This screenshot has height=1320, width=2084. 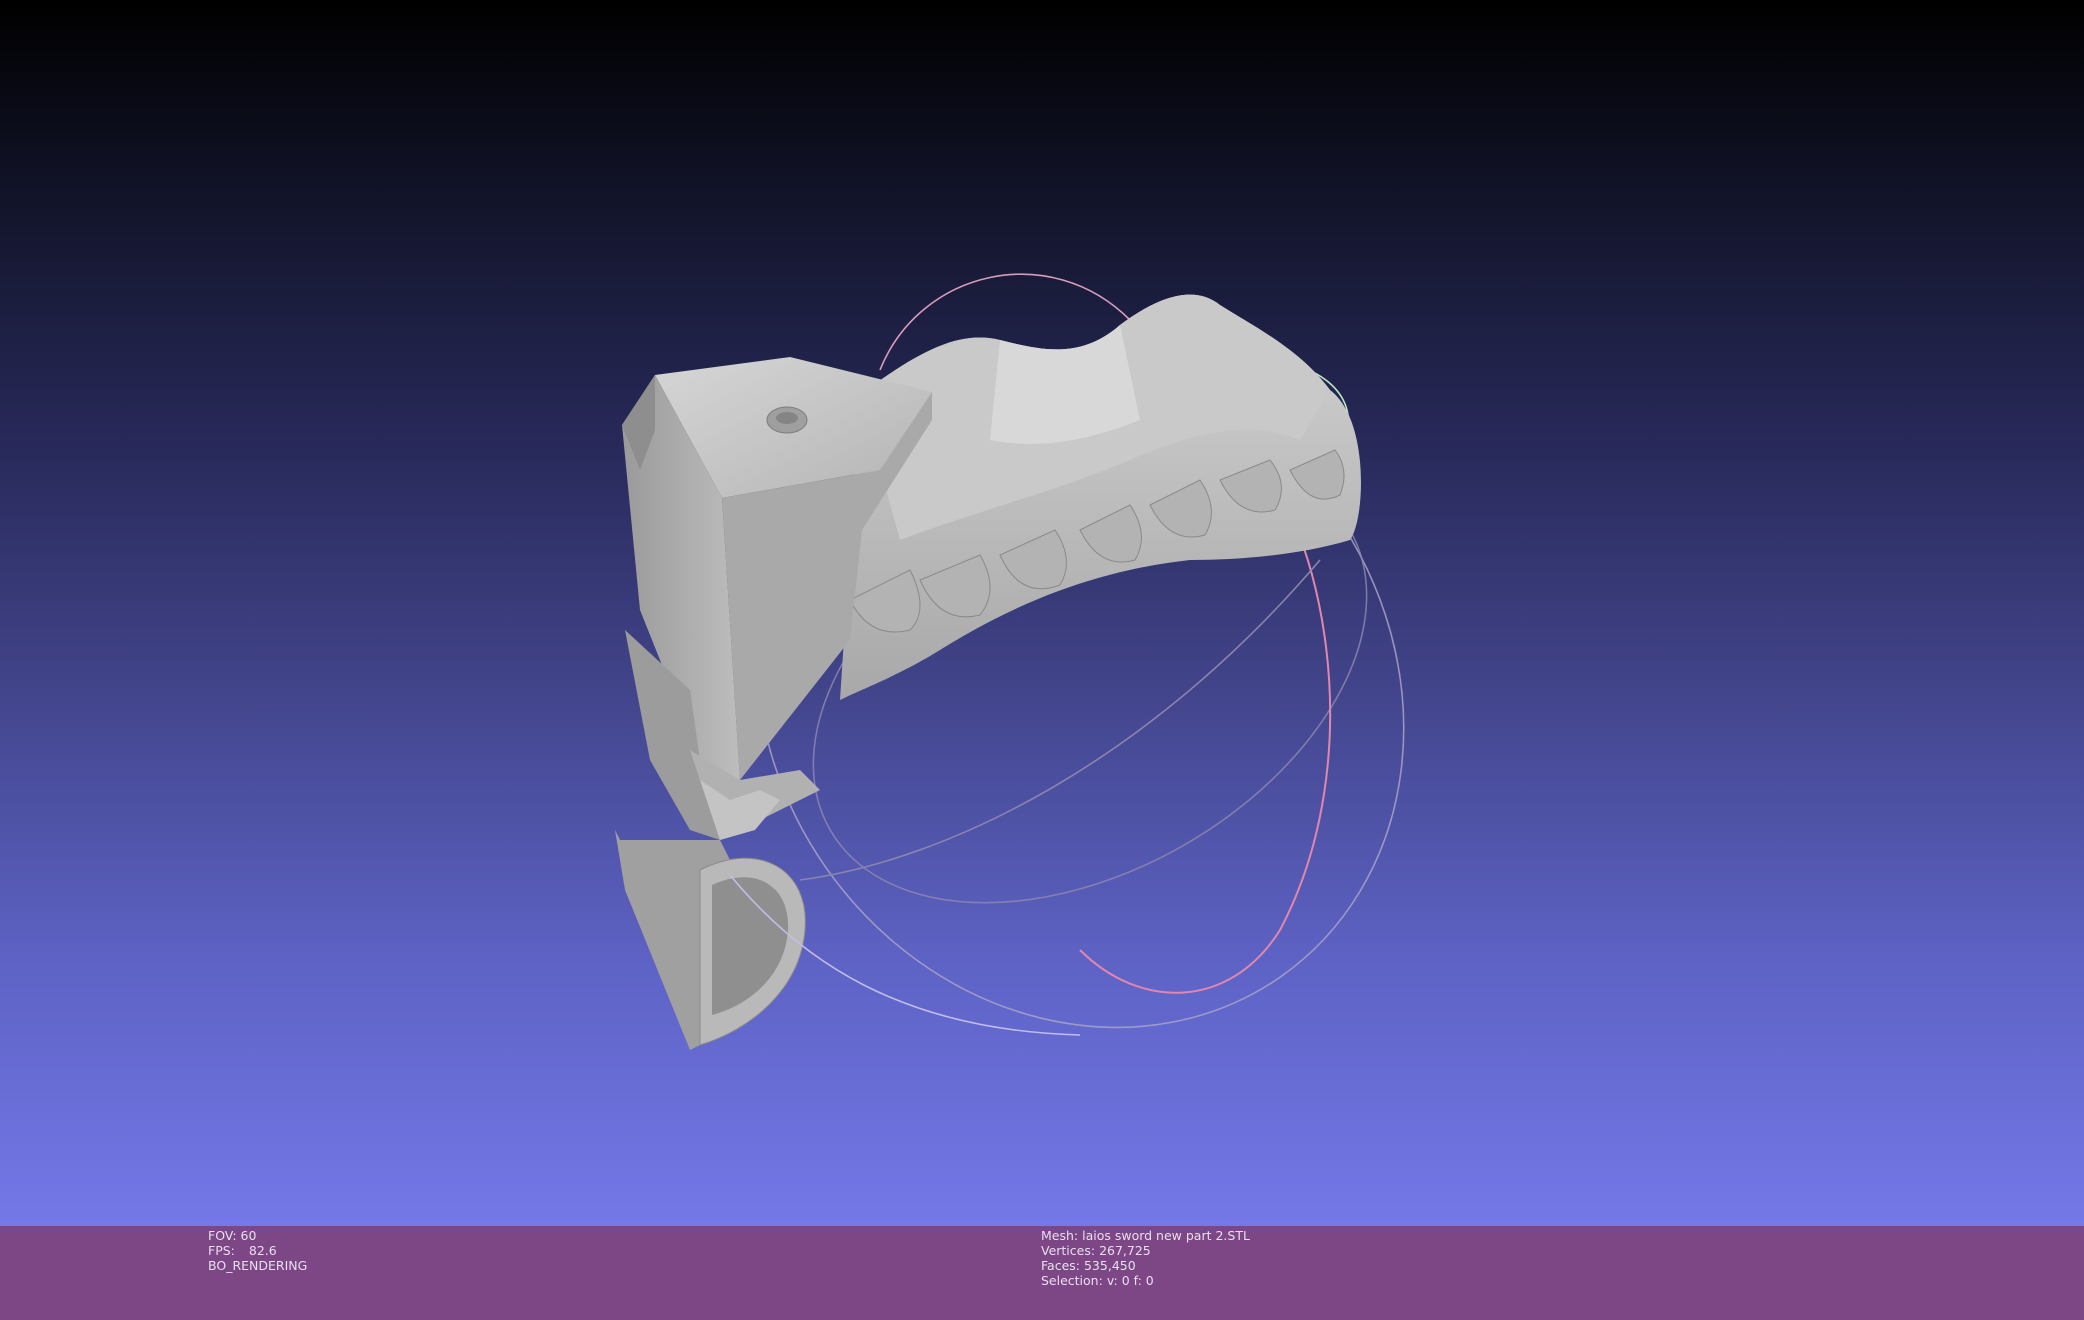 I want to click on fps-value: 82.6, so click(x=262, y=1250).